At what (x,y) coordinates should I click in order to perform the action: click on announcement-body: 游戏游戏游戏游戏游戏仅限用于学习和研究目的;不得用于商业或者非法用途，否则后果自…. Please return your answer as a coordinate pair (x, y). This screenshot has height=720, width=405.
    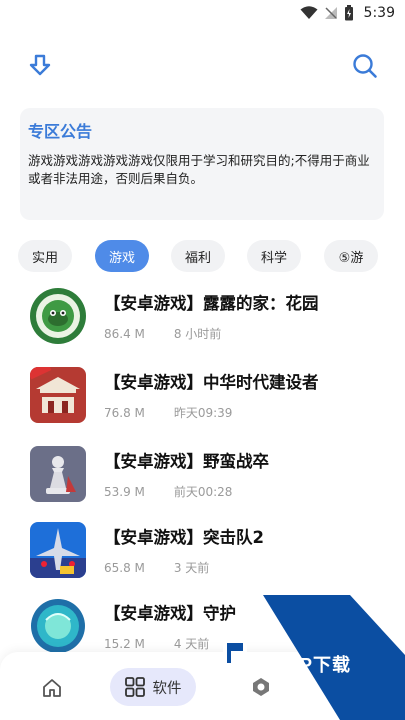
    Looking at the image, I should click on (199, 169).